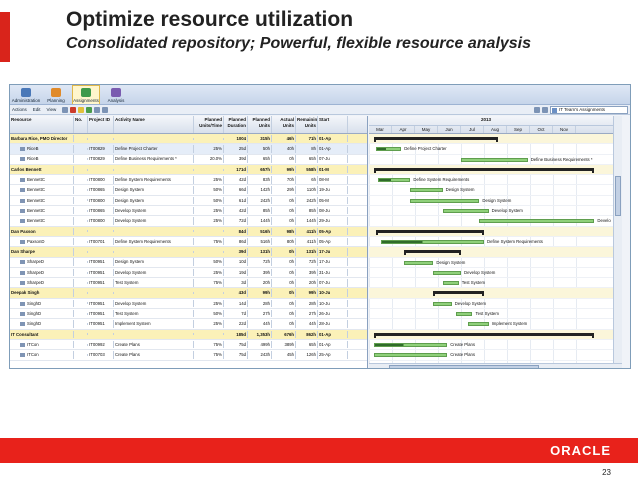 This screenshot has width=638, height=479. I want to click on actions-menu: Actions, so click(19, 109).